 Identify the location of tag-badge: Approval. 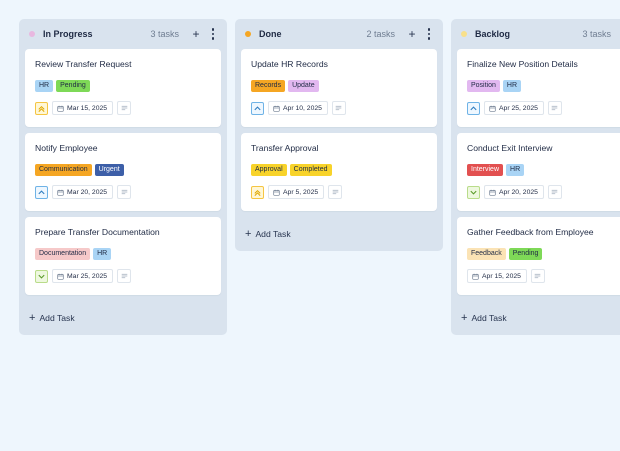
(269, 170).